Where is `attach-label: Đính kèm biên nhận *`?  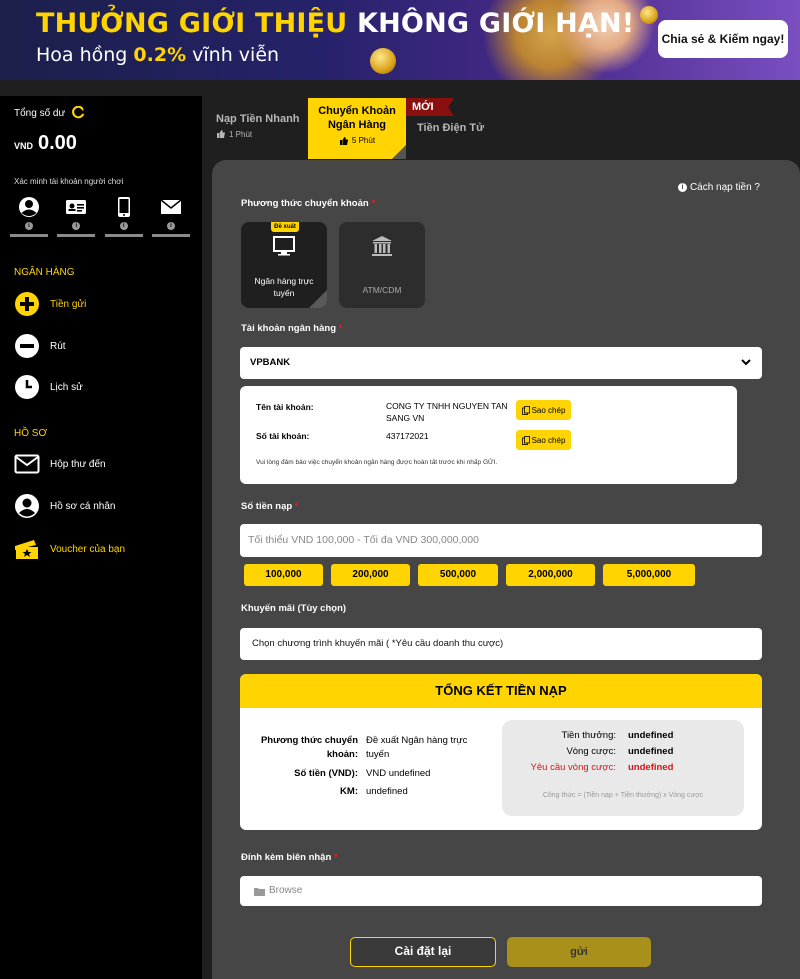 attach-label: Đính kèm biên nhận * is located at coordinates (289, 857).